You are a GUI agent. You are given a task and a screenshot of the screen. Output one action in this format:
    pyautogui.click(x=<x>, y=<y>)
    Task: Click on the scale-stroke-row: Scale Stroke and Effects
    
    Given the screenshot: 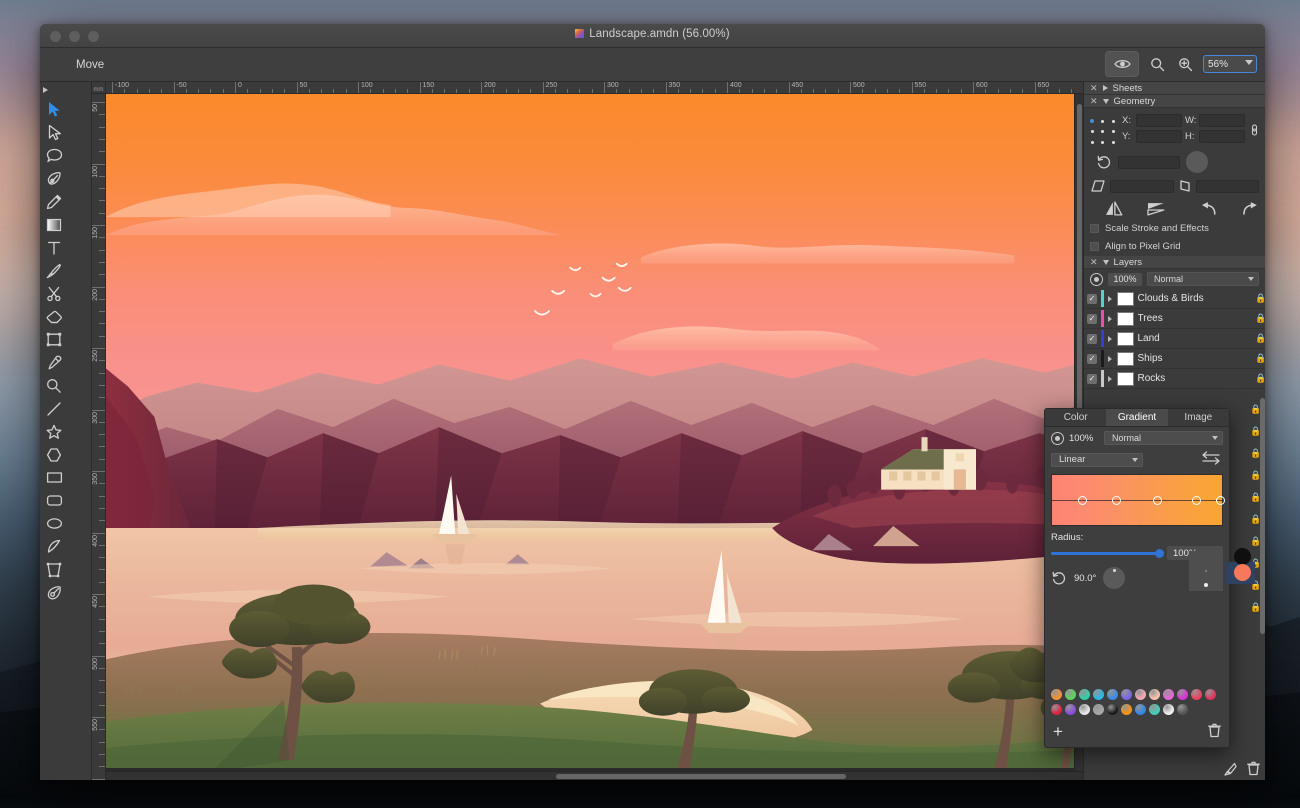 What is the action you would take?
    pyautogui.click(x=1174, y=228)
    